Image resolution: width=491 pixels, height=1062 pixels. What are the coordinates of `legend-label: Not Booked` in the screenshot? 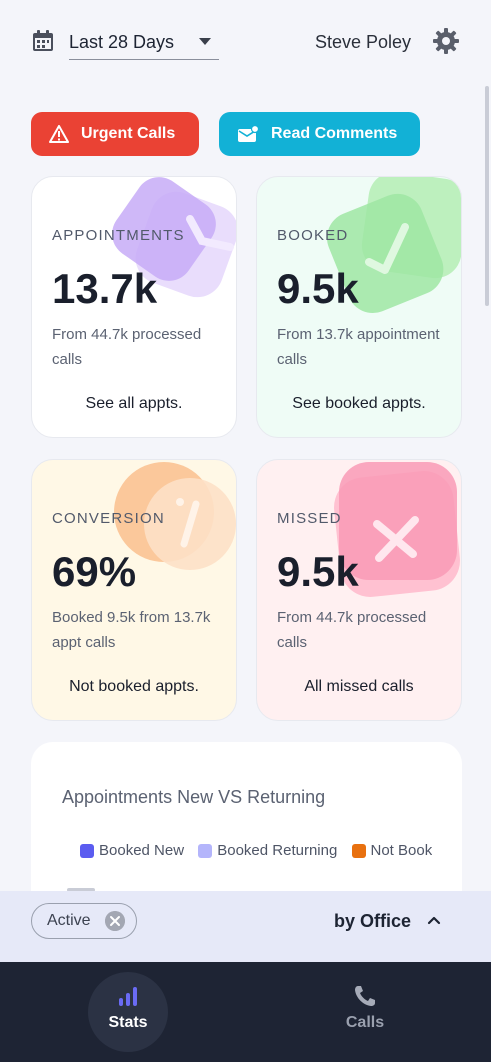 It's located at (401, 850).